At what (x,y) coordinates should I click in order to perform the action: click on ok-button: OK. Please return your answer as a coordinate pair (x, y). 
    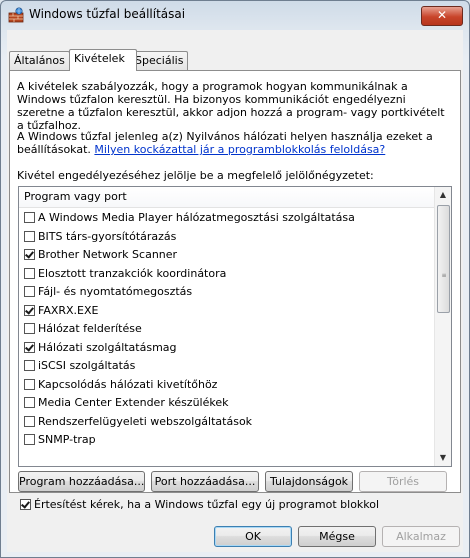
    Looking at the image, I should click on (253, 536).